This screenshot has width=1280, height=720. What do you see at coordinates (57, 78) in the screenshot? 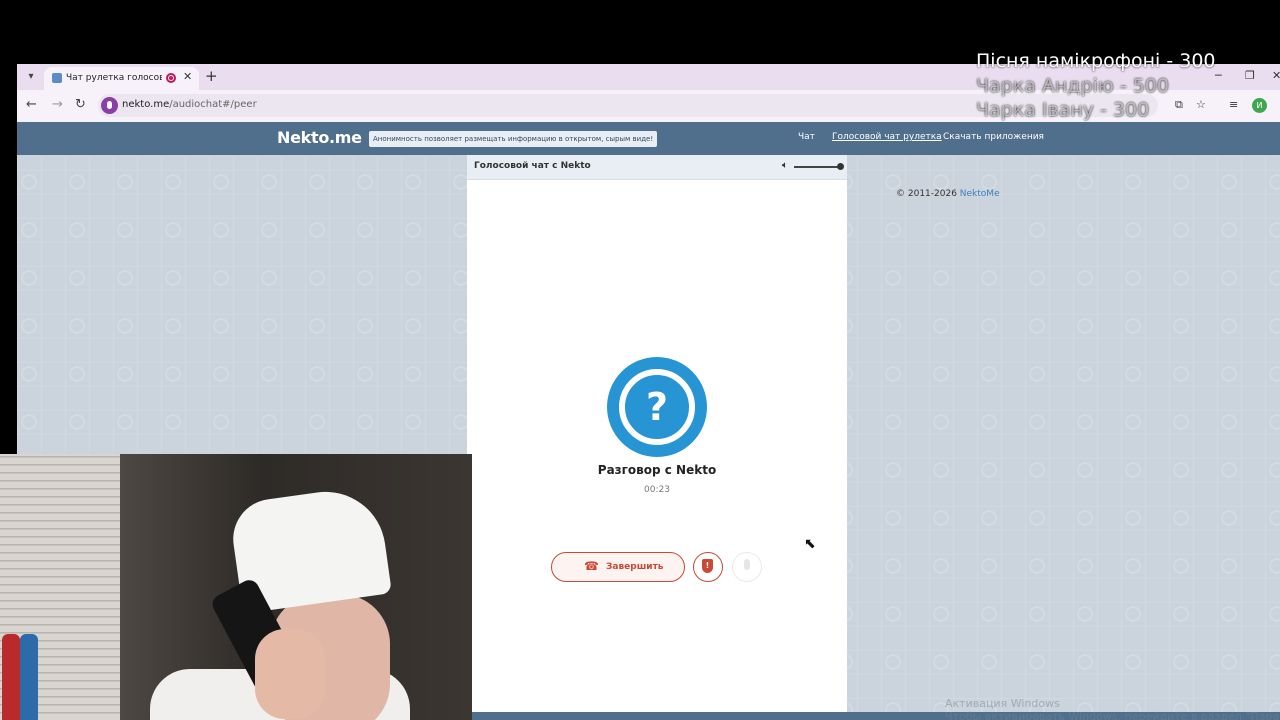
I see `favicon-icon` at bounding box center [57, 78].